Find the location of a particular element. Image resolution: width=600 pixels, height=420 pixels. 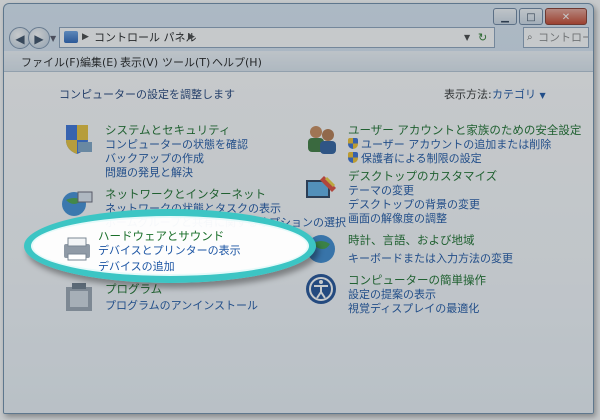

link-add-device: デバイスの追加 is located at coordinates (136, 266).